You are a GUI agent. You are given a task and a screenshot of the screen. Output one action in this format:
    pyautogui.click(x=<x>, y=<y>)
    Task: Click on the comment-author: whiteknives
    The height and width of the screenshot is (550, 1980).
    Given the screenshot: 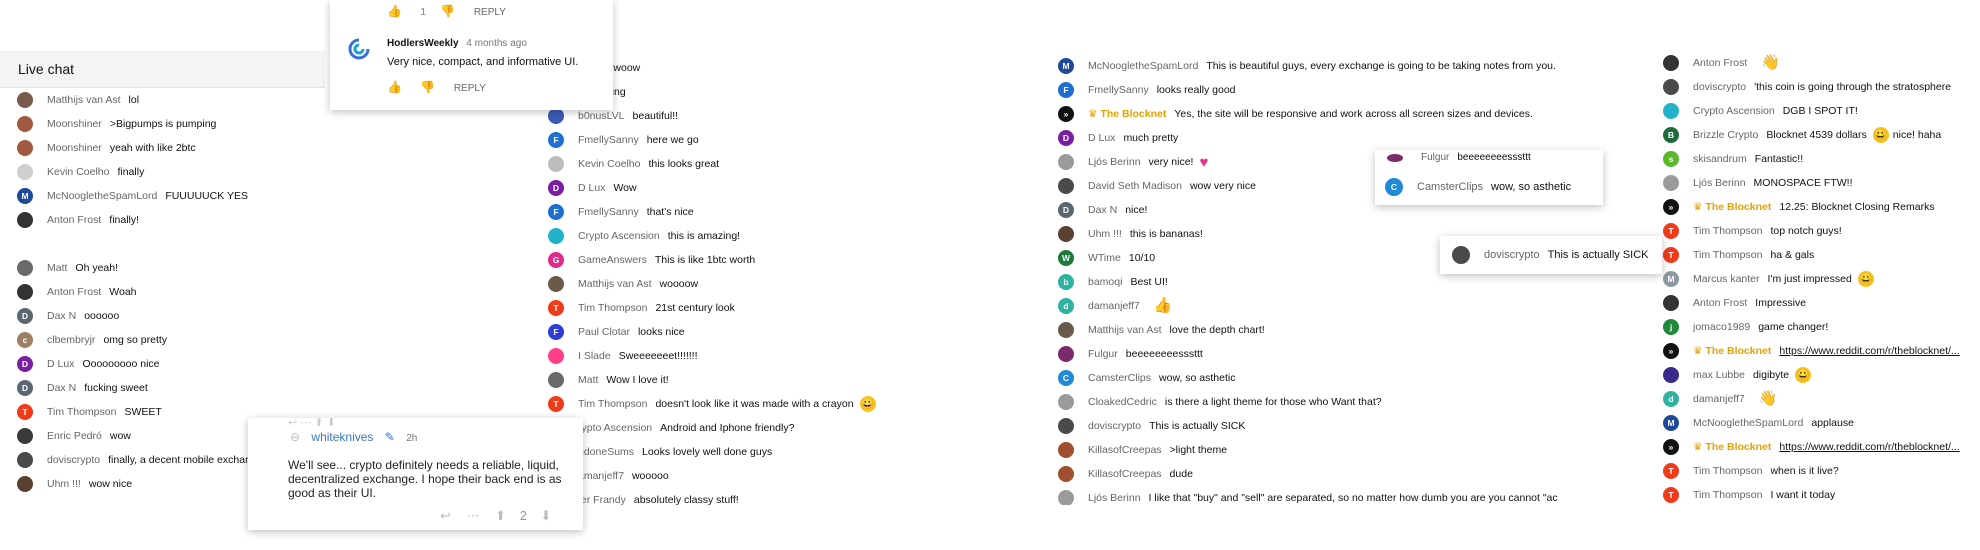 What is the action you would take?
    pyautogui.click(x=342, y=437)
    